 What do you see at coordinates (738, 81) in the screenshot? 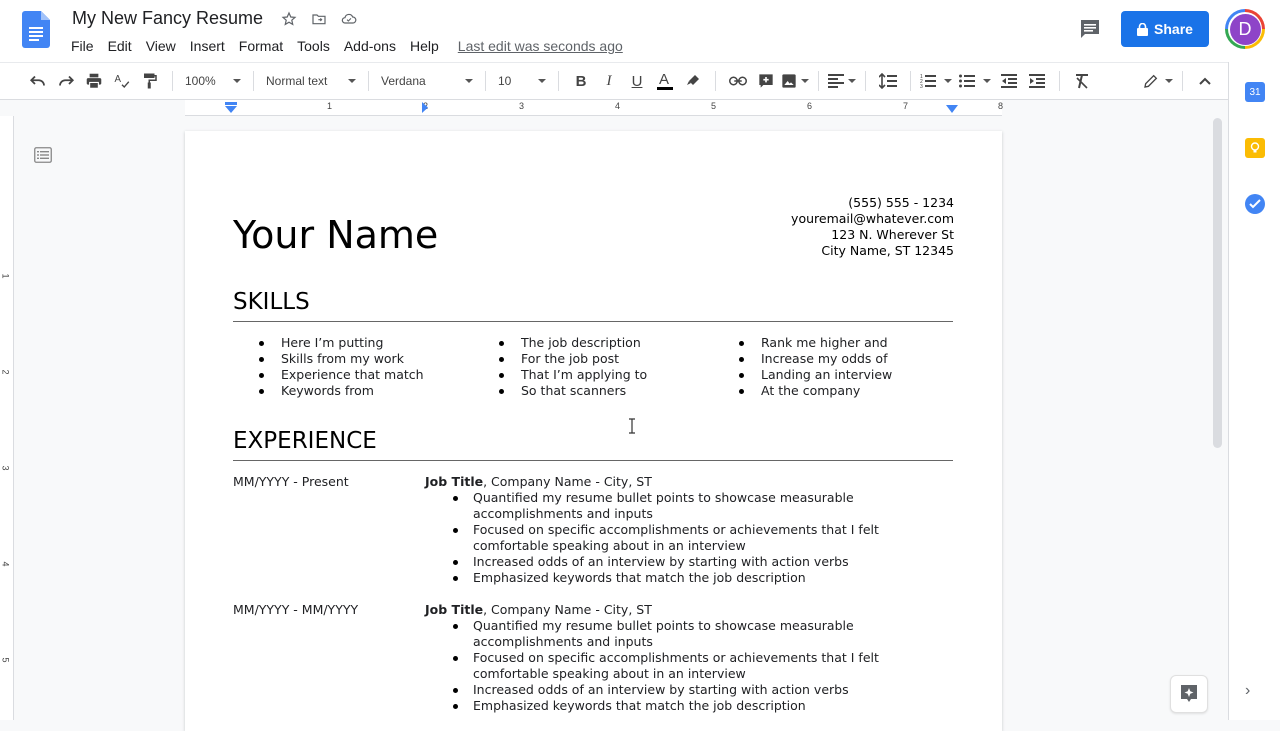
I see `insert-link-icon` at bounding box center [738, 81].